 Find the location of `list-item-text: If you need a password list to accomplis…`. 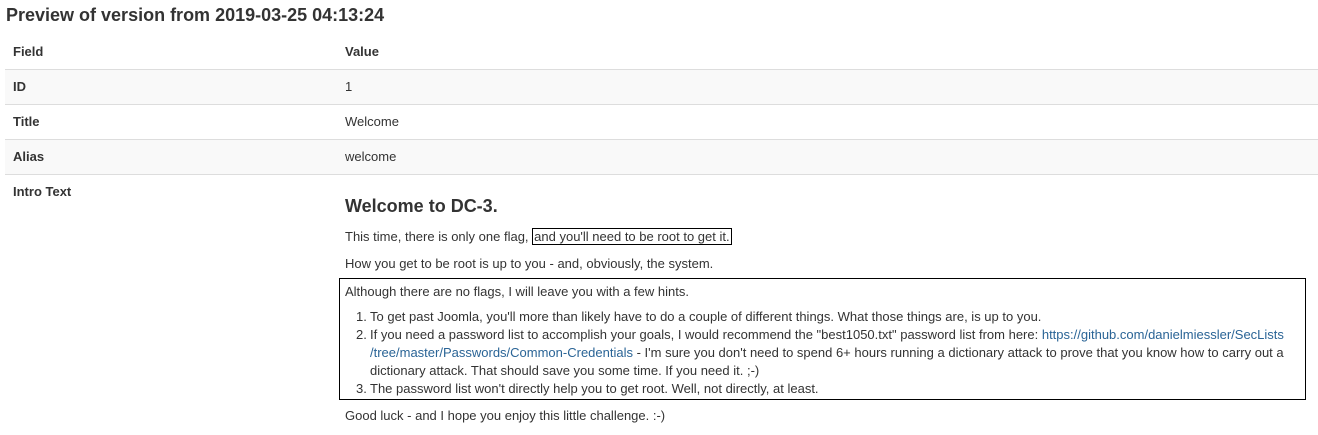

list-item-text: If you need a password list to accomplis… is located at coordinates (706, 334).